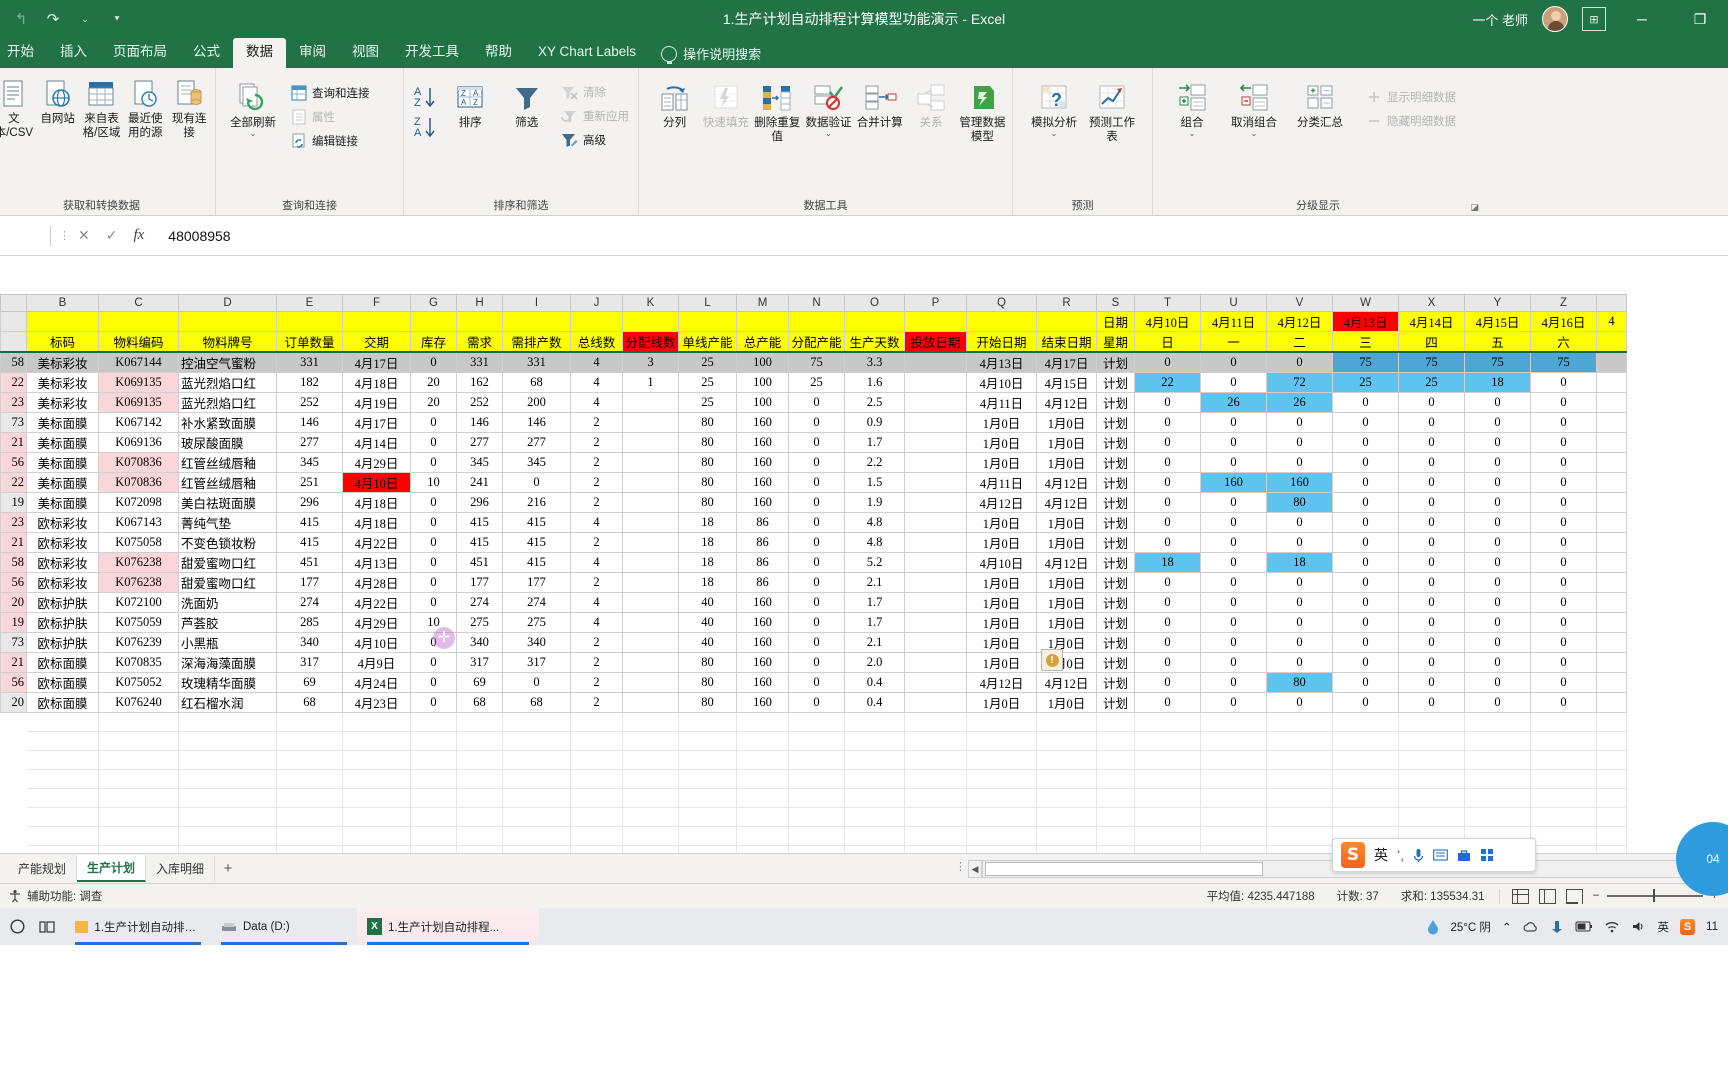 The image size is (1728, 1080). Describe the element at coordinates (711, 56) in the screenshot. I see `tell-me-search: 操作说明搜索` at that location.